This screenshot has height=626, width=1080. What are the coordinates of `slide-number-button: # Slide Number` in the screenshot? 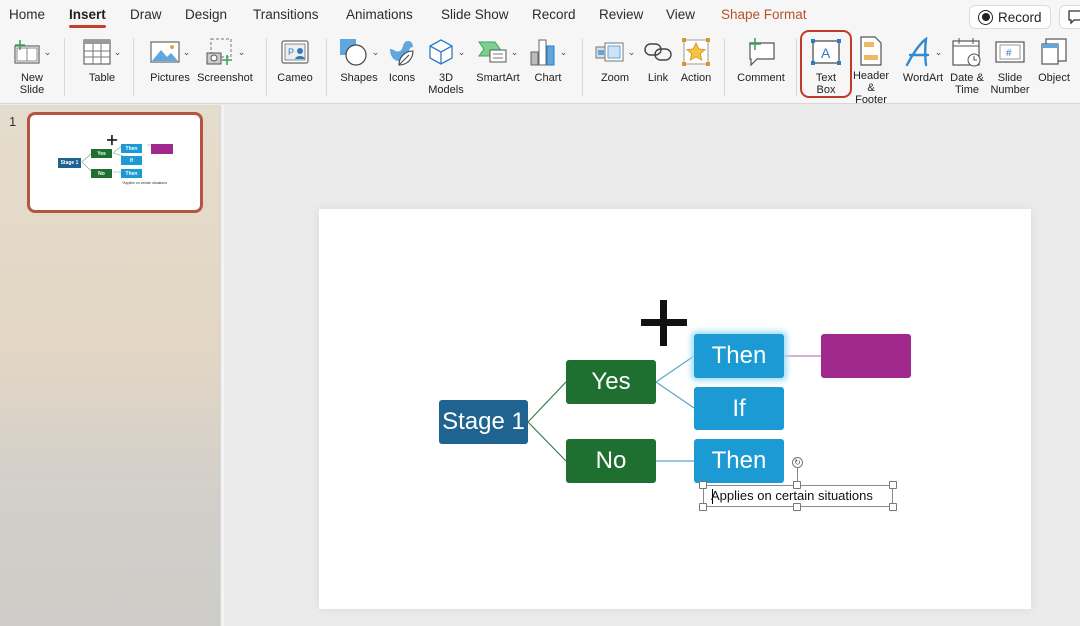 It's located at (1010, 69).